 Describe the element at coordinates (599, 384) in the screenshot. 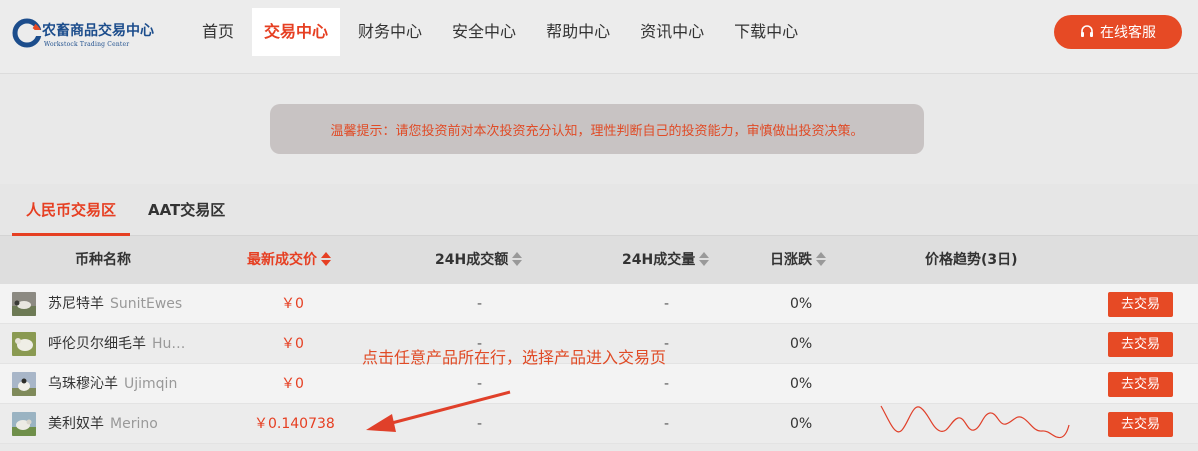

I see `table-row: 乌珠穆沁羊 Ujimqin ￥0 - - 0% 去交易` at that location.